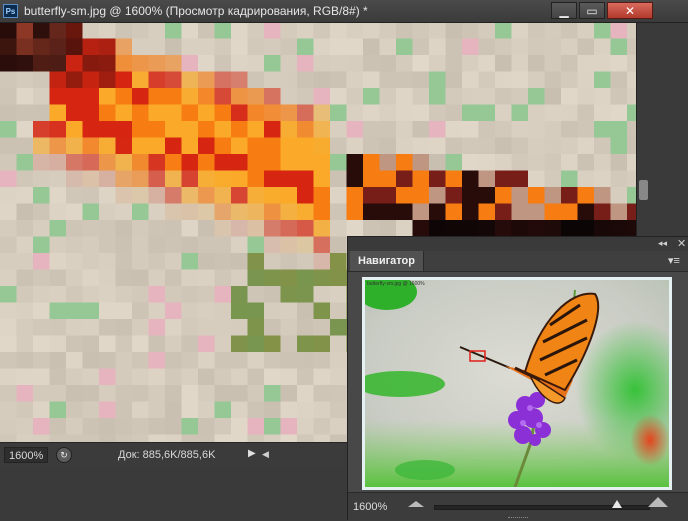  What do you see at coordinates (617, 504) in the screenshot?
I see `zoom-slider-thumb` at bounding box center [617, 504].